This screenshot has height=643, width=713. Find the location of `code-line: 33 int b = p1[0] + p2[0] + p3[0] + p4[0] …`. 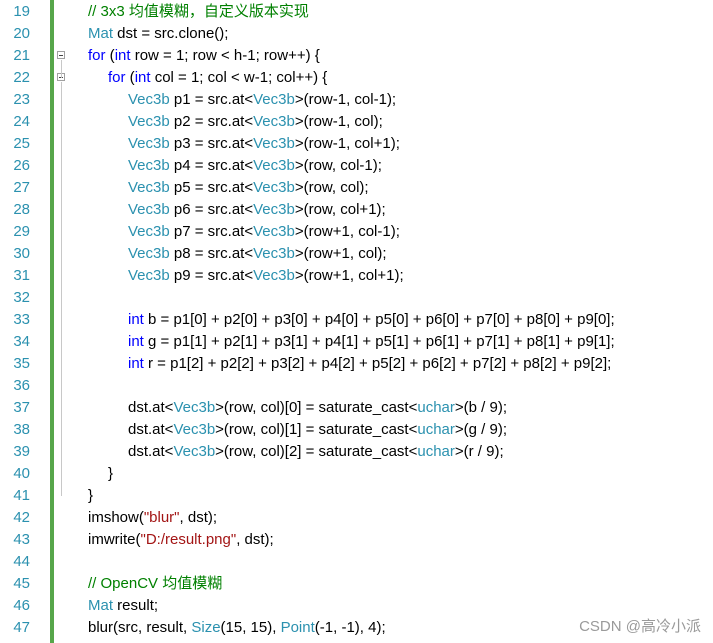

code-line: 33 int b = p1[0] + p2[0] + p3[0] + p4[0] … is located at coordinates (356, 320).